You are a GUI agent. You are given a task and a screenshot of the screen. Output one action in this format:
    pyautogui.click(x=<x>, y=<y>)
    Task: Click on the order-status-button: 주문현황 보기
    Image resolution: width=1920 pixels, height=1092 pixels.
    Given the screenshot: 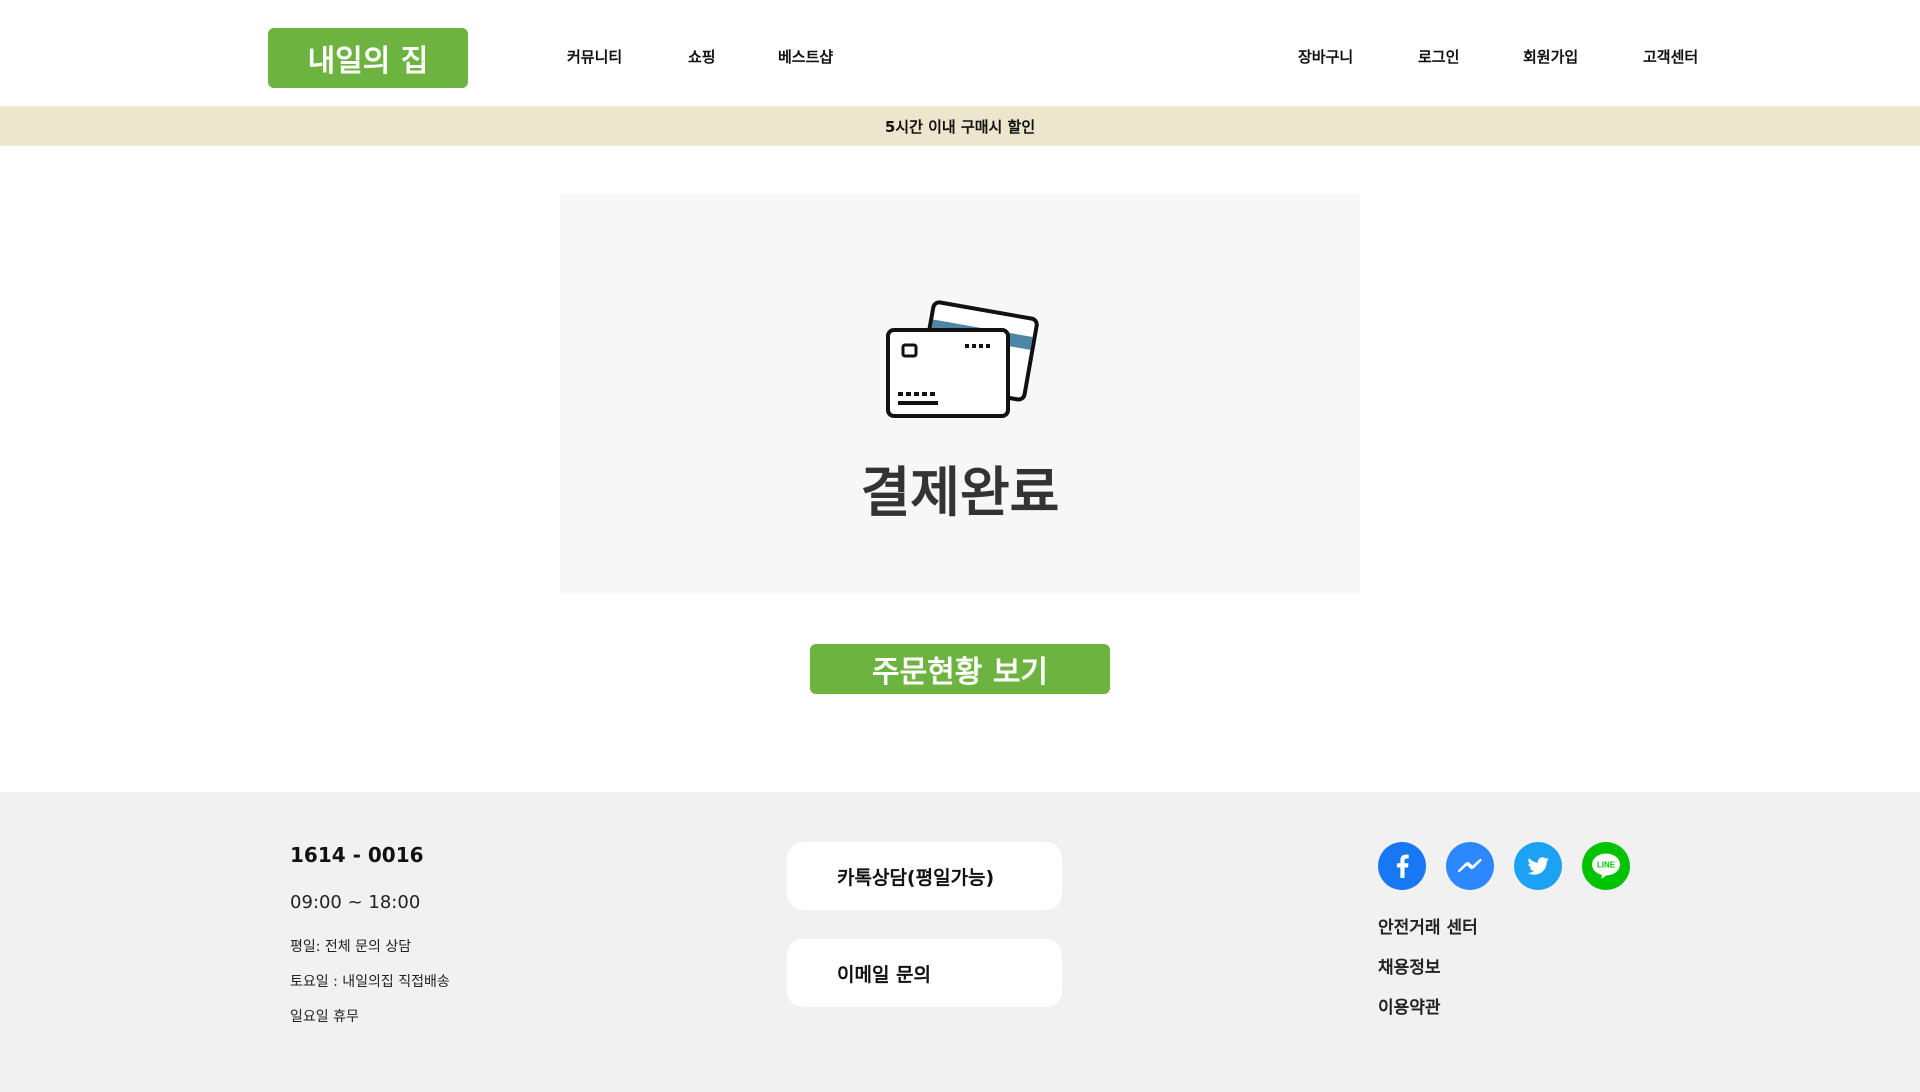 What is the action you would take?
    pyautogui.click(x=960, y=669)
    